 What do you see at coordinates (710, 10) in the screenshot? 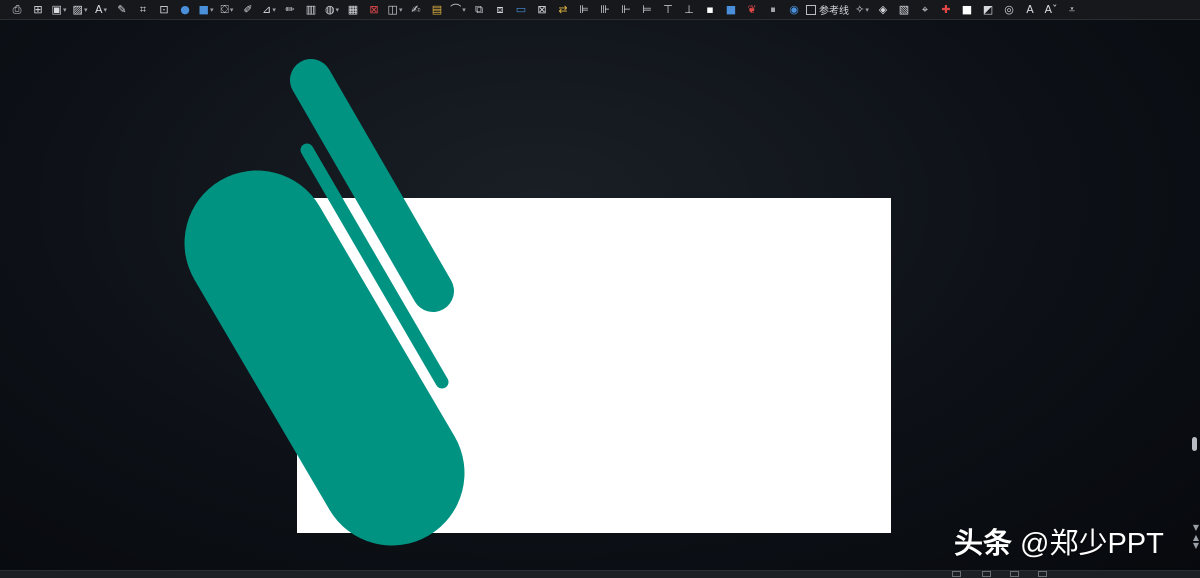
I see `small-square-icon: ▪` at bounding box center [710, 10].